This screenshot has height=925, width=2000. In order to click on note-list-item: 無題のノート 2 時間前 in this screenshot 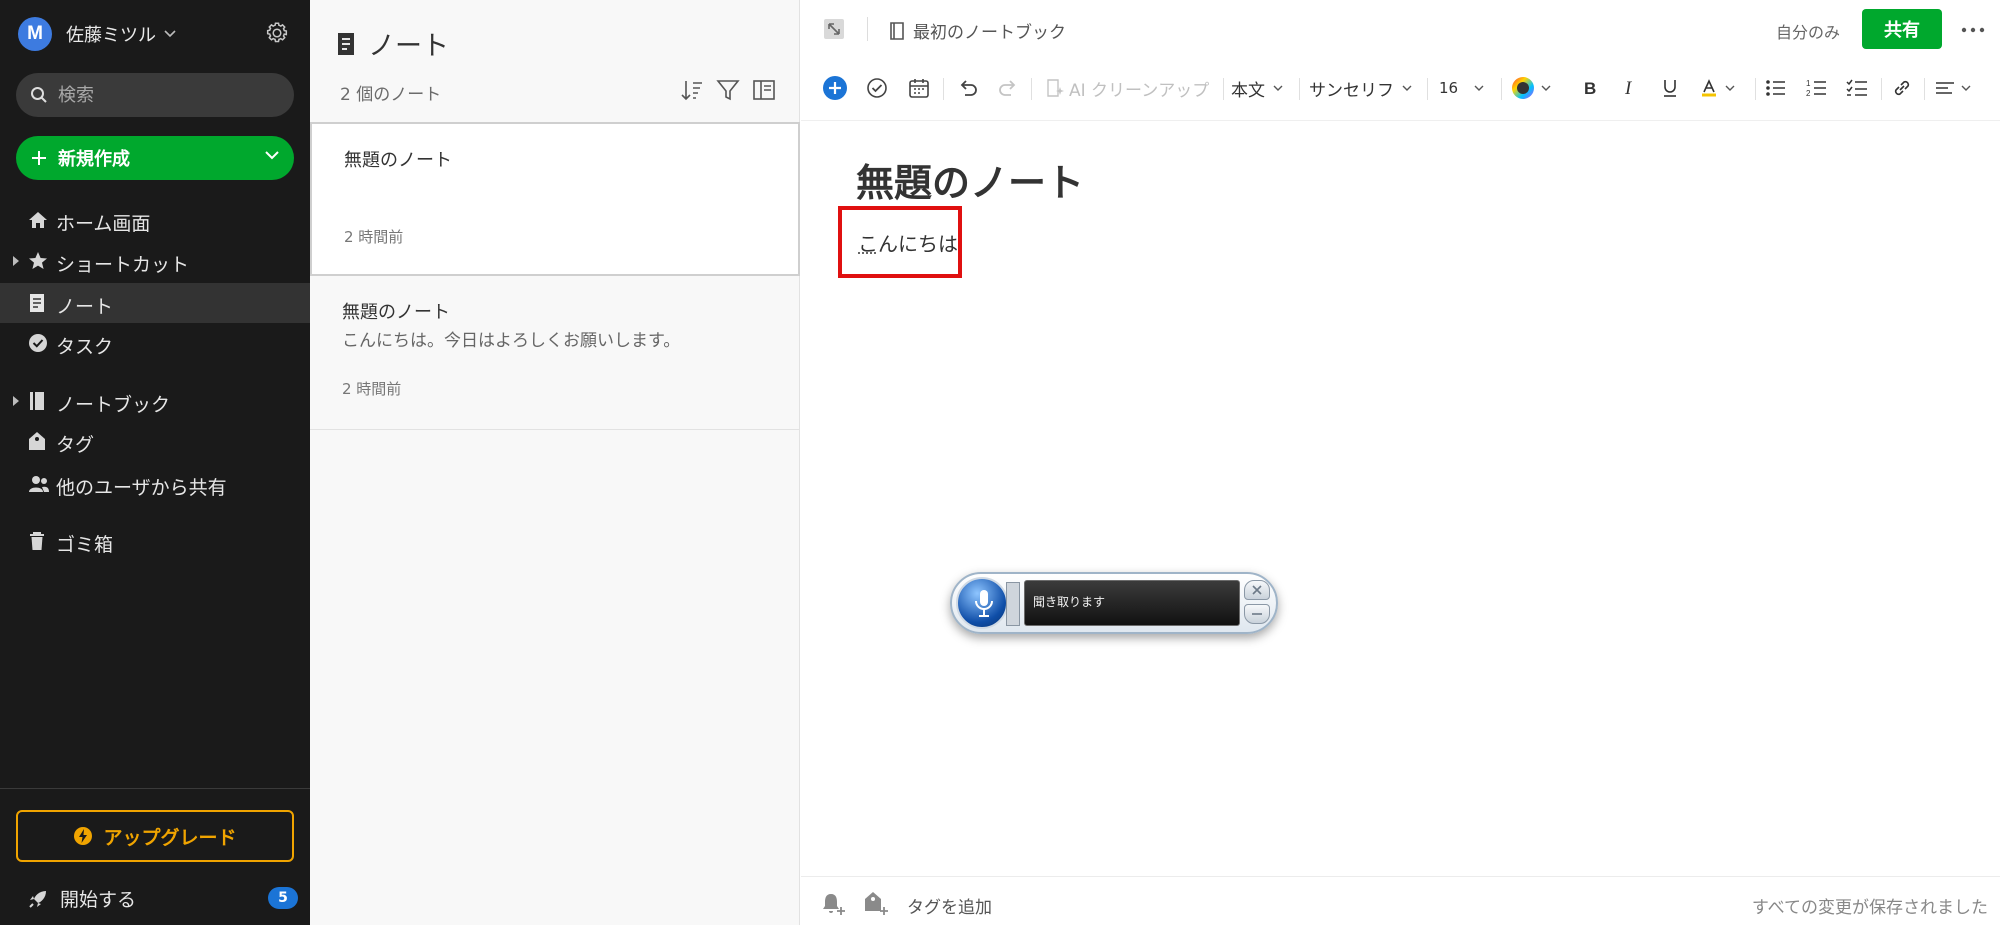, I will do `click(555, 199)`.